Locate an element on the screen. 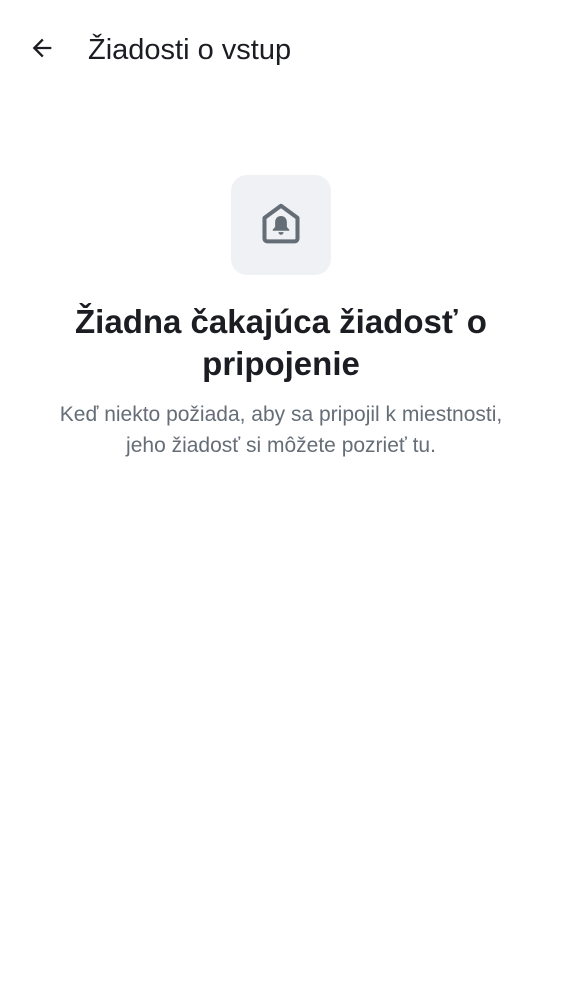  room-notification-icon is located at coordinates (281, 225).